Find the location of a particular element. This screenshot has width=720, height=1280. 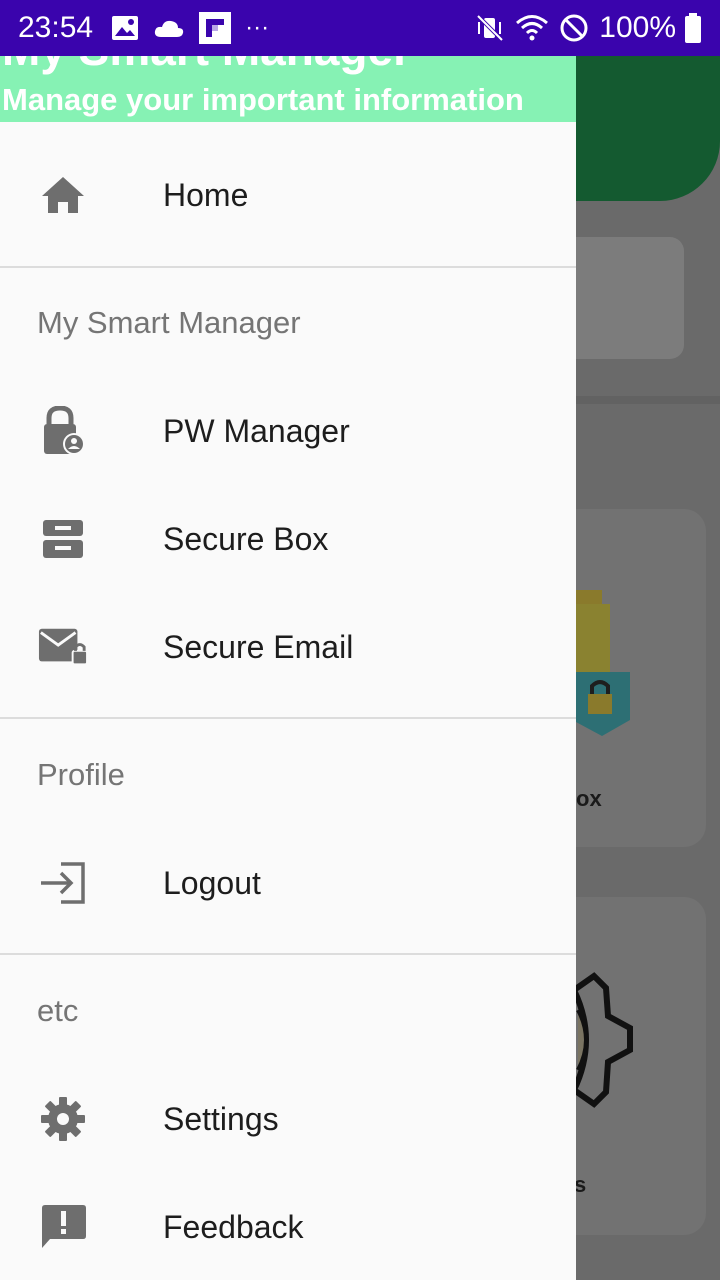

battery-percent: 100% is located at coordinates (637, 27).